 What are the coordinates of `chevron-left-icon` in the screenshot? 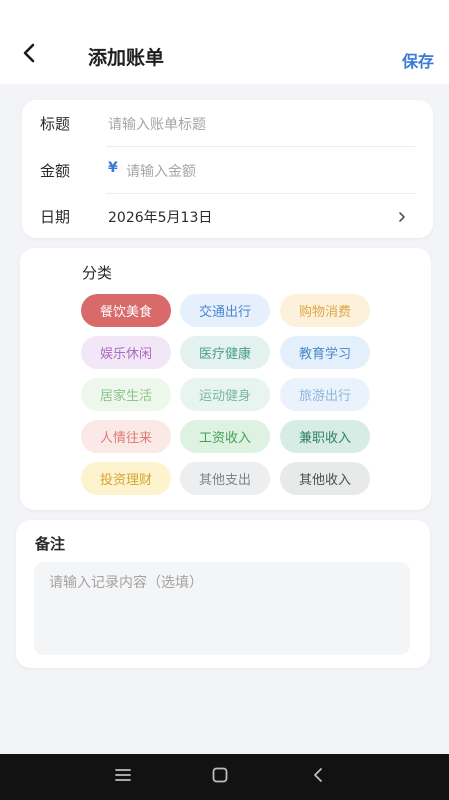 It's located at (29, 55).